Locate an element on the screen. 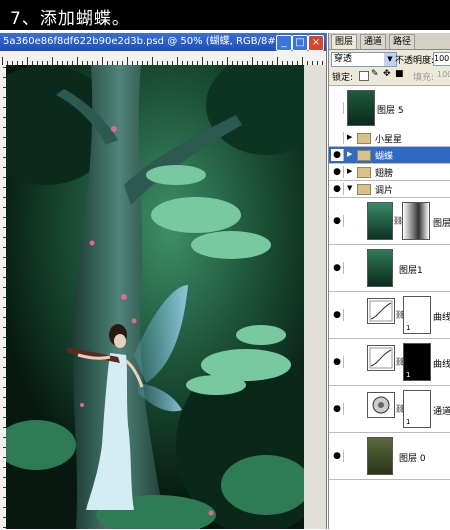  layer-name: 蝴蝶 is located at coordinates (384, 157).